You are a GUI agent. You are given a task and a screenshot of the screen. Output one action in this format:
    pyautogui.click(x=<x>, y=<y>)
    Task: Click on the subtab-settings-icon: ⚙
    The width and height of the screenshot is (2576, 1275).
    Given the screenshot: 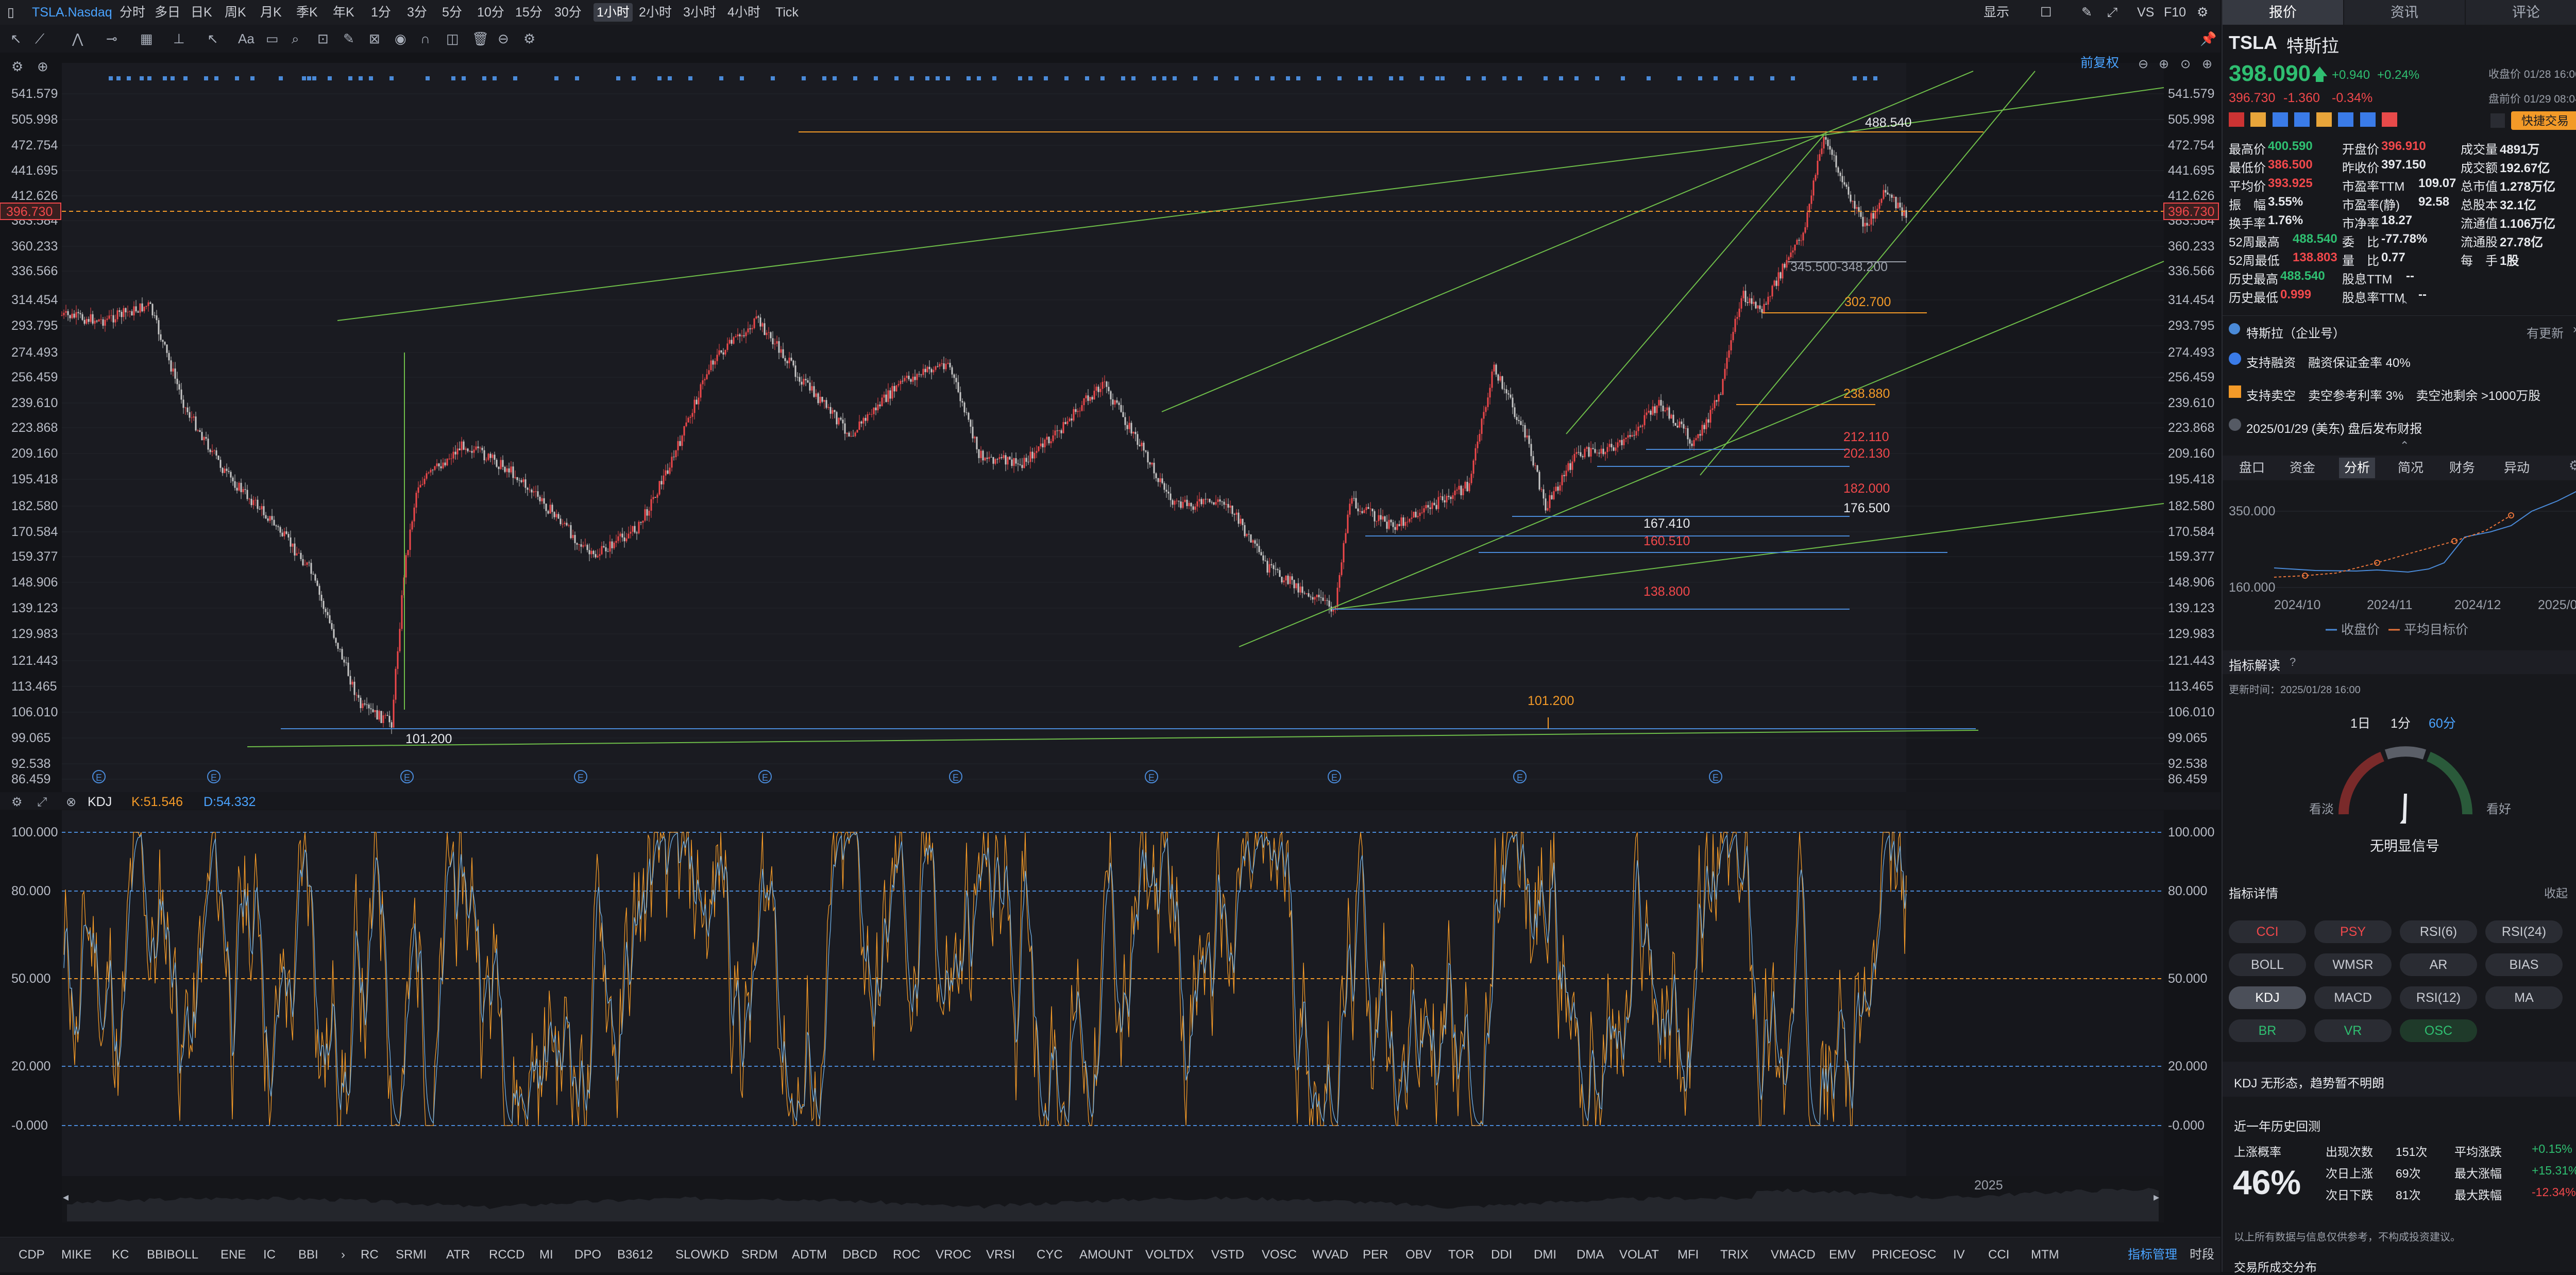 What is the action you would take?
    pyautogui.click(x=2572, y=466)
    